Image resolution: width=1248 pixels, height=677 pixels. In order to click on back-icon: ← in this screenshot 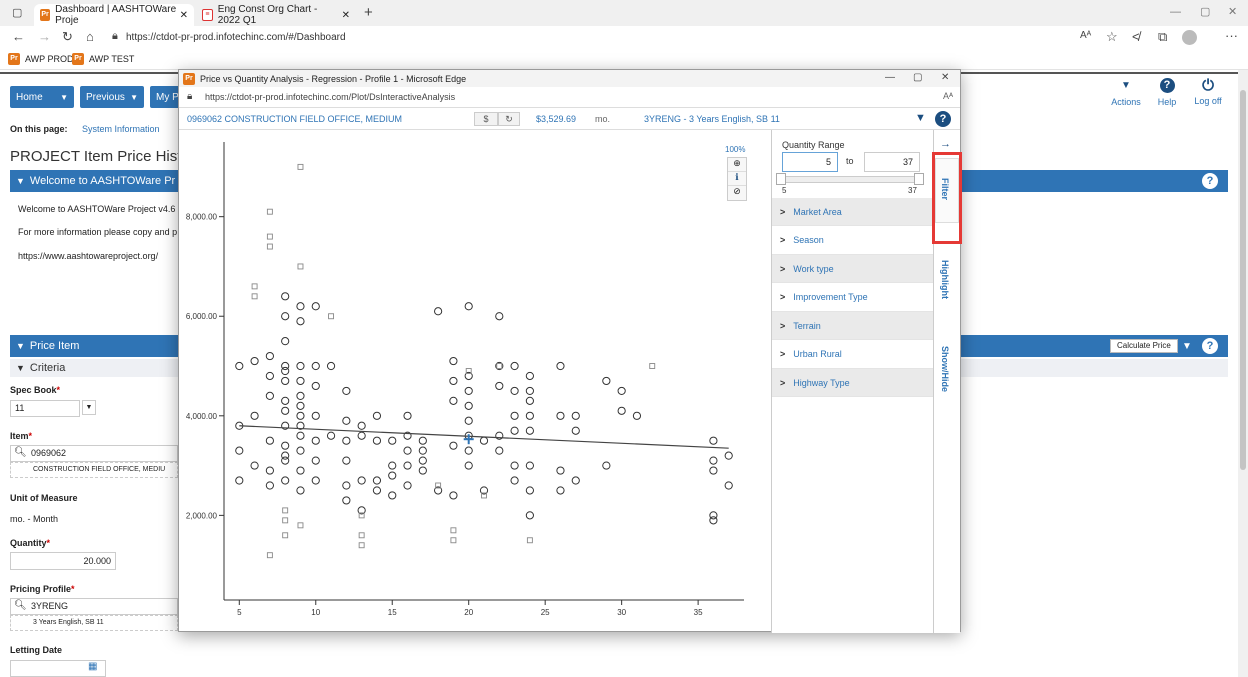, I will do `click(18, 36)`.